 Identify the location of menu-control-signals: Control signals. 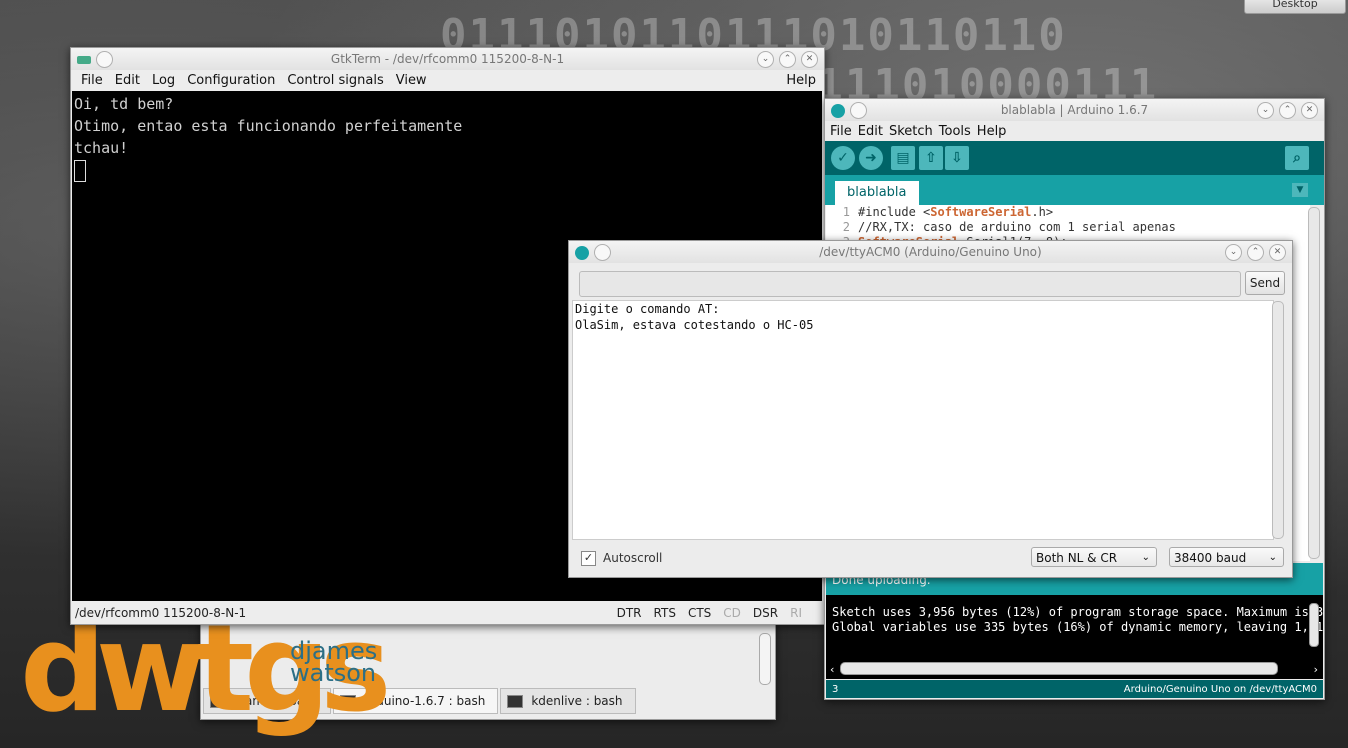
(335, 80).